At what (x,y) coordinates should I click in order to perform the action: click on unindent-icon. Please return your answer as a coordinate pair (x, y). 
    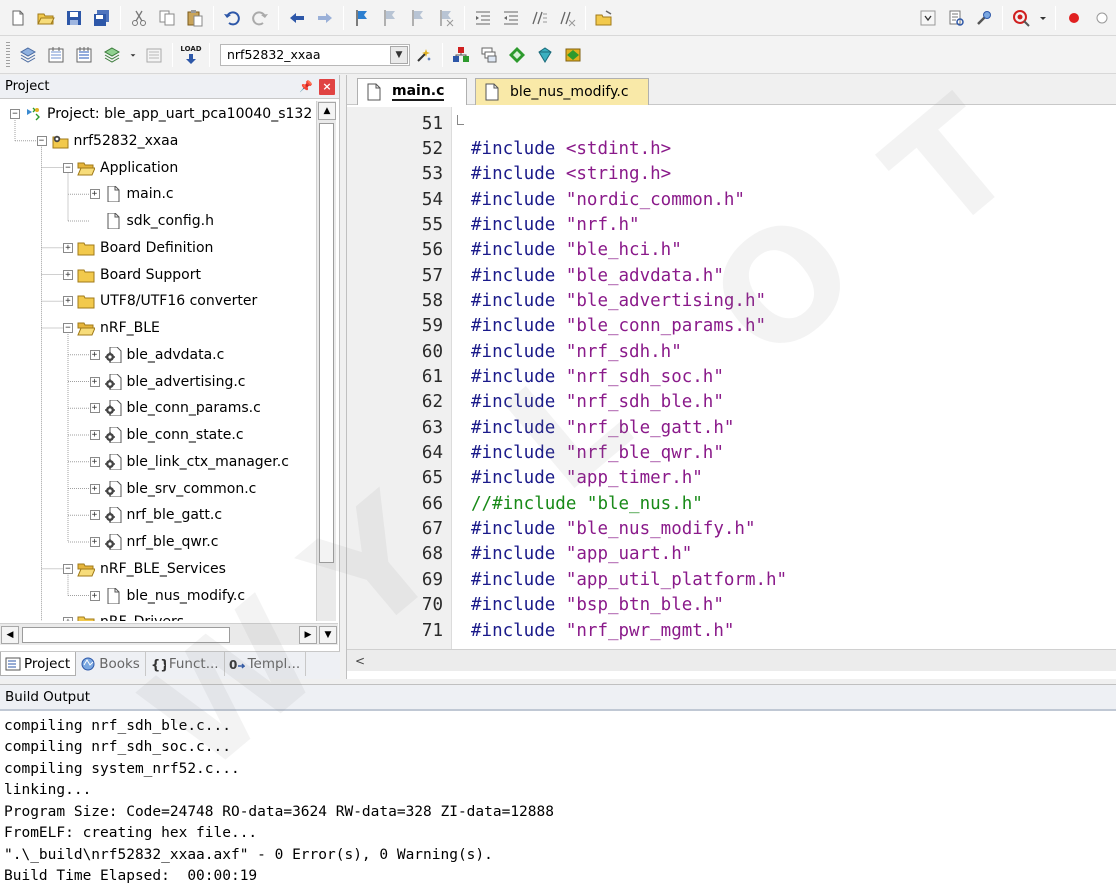
    Looking at the image, I should click on (511, 18).